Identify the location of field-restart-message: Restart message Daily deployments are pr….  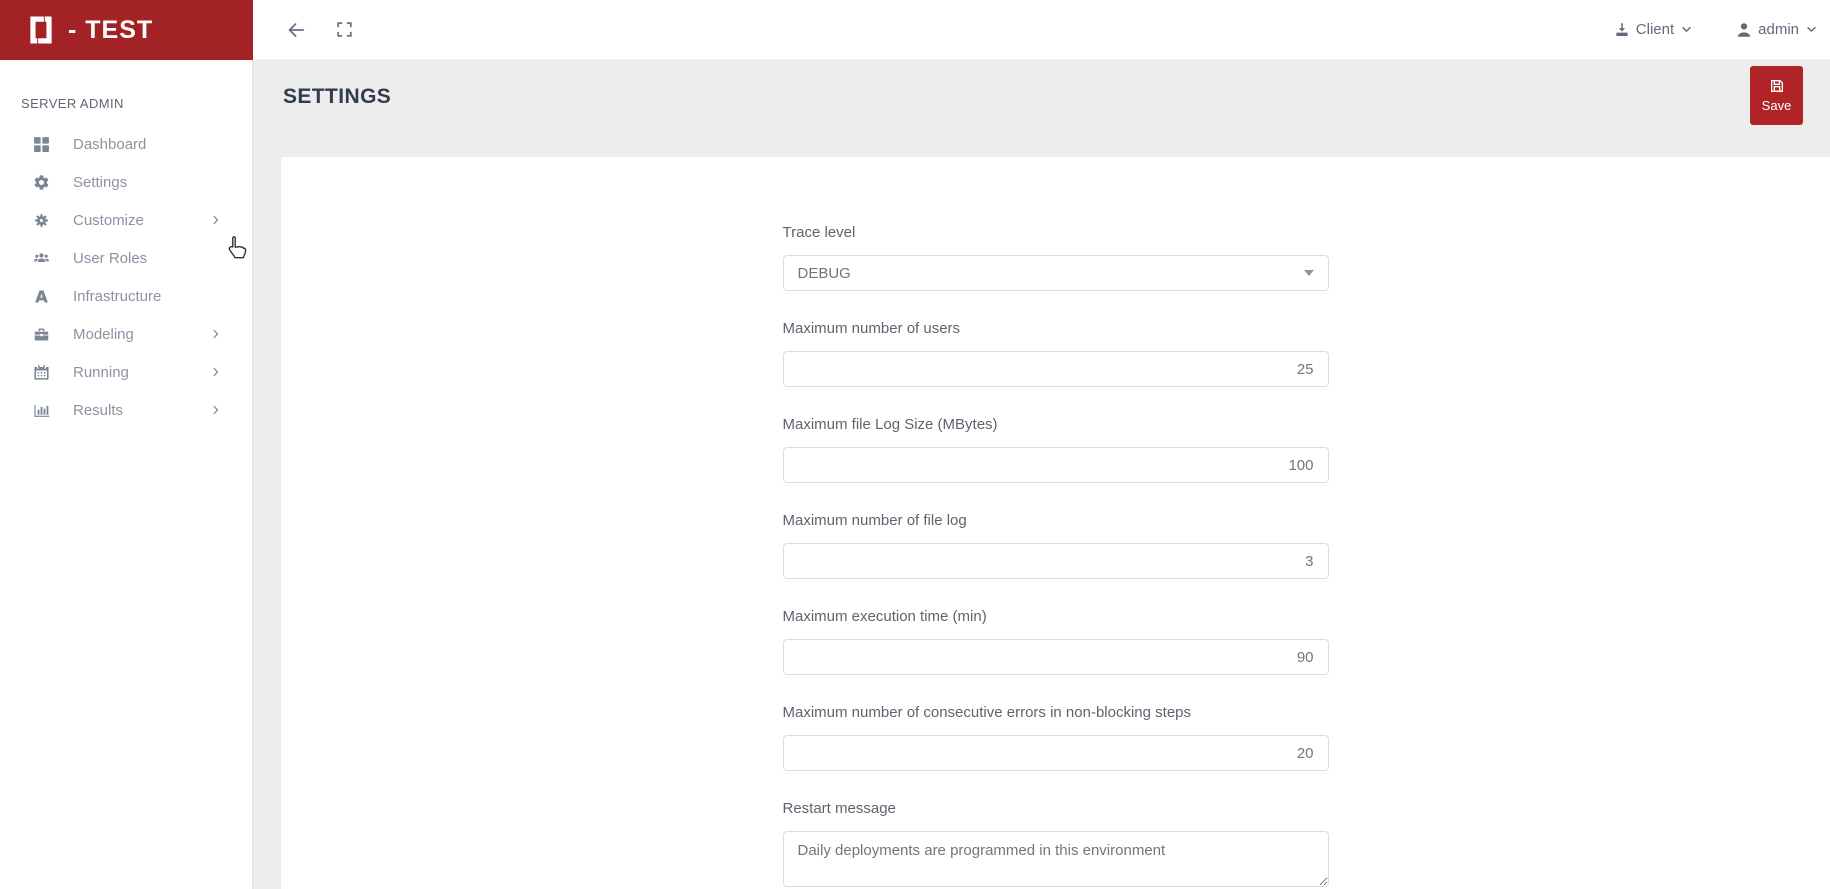
(1055, 844).